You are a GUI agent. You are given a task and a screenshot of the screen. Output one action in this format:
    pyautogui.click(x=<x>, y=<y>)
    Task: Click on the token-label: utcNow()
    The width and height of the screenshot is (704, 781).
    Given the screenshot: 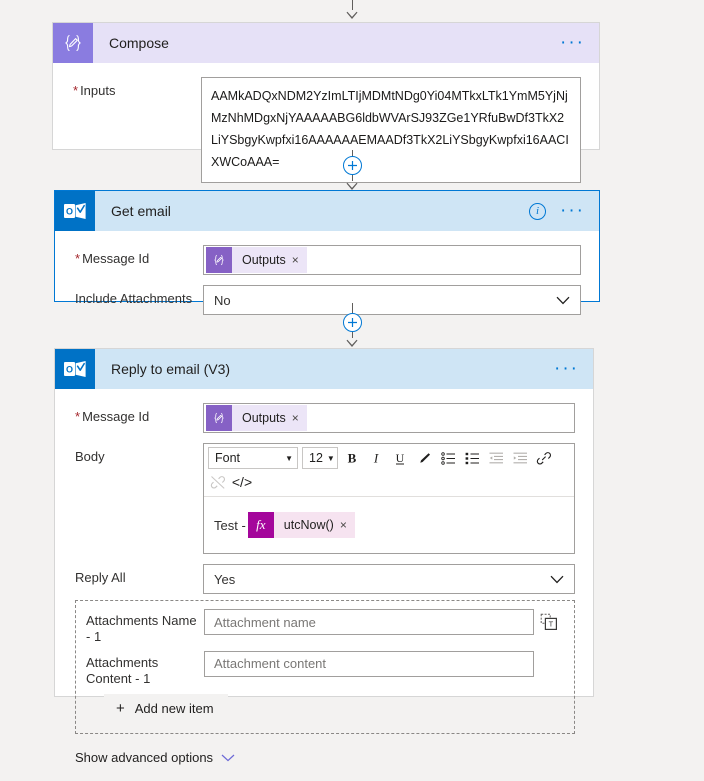 What is the action you would take?
    pyautogui.click(x=308, y=525)
    